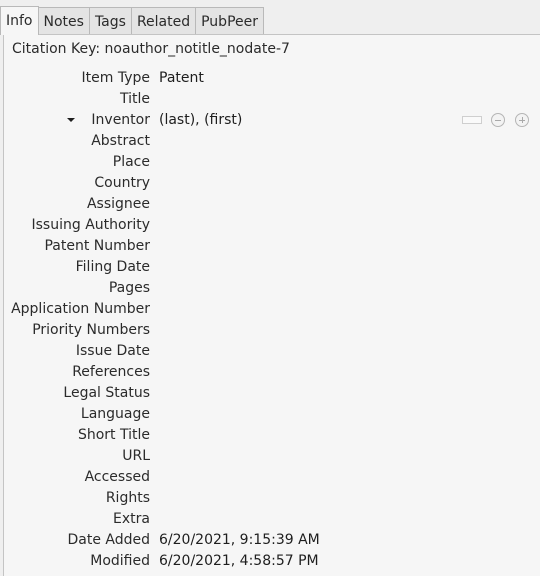  What do you see at coordinates (120, 141) in the screenshot?
I see `field-label-abstract: Abstract` at bounding box center [120, 141].